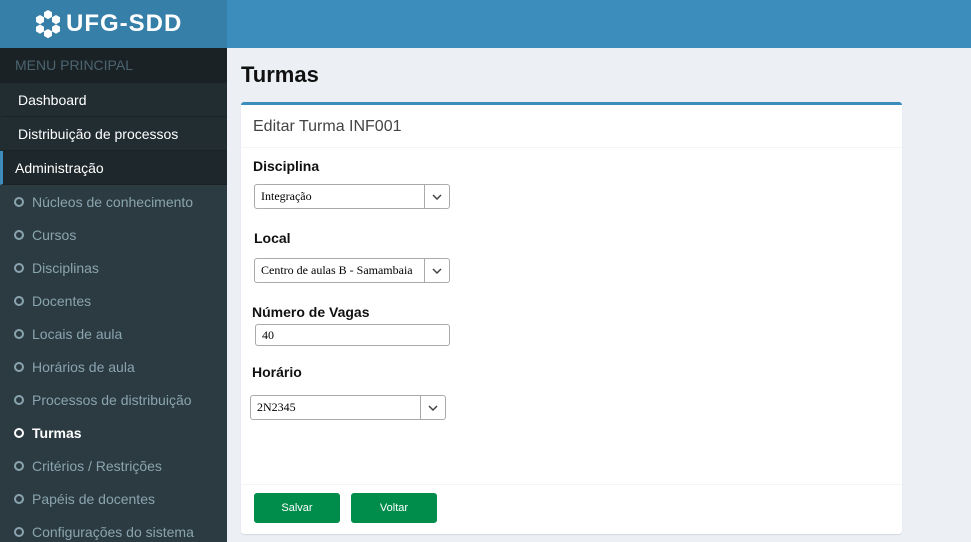 Image resolution: width=971 pixels, height=542 pixels. I want to click on submenu-item-label: Docentes, so click(62, 300).